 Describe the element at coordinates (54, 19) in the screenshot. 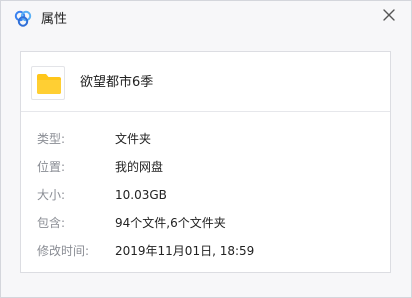

I see `window-title: 属性` at that location.